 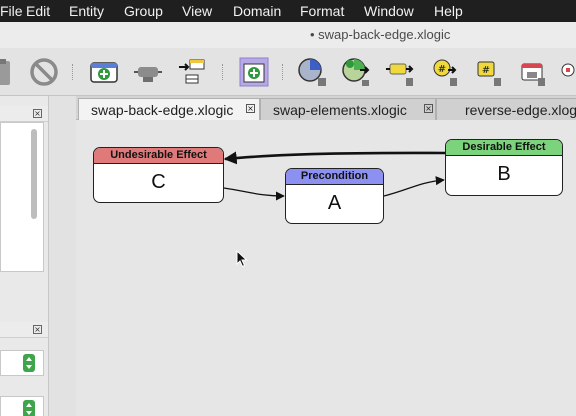 What do you see at coordinates (448, 11) in the screenshot?
I see `menu-help: Help` at bounding box center [448, 11].